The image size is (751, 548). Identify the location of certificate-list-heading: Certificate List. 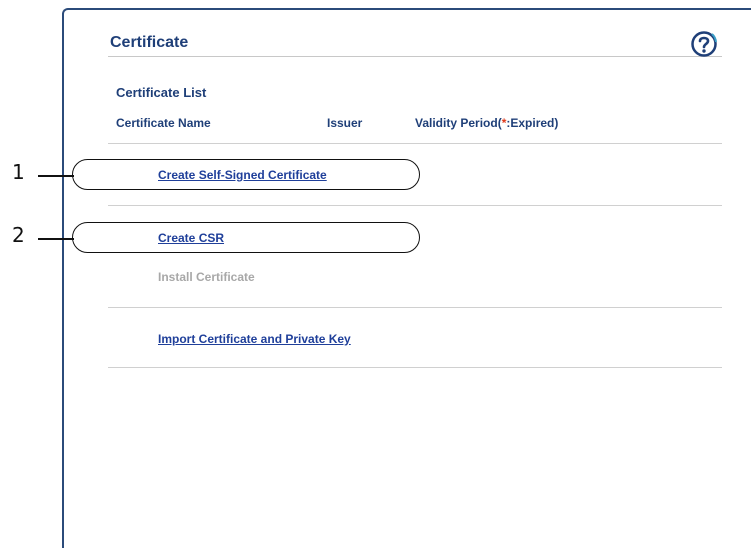
(161, 92).